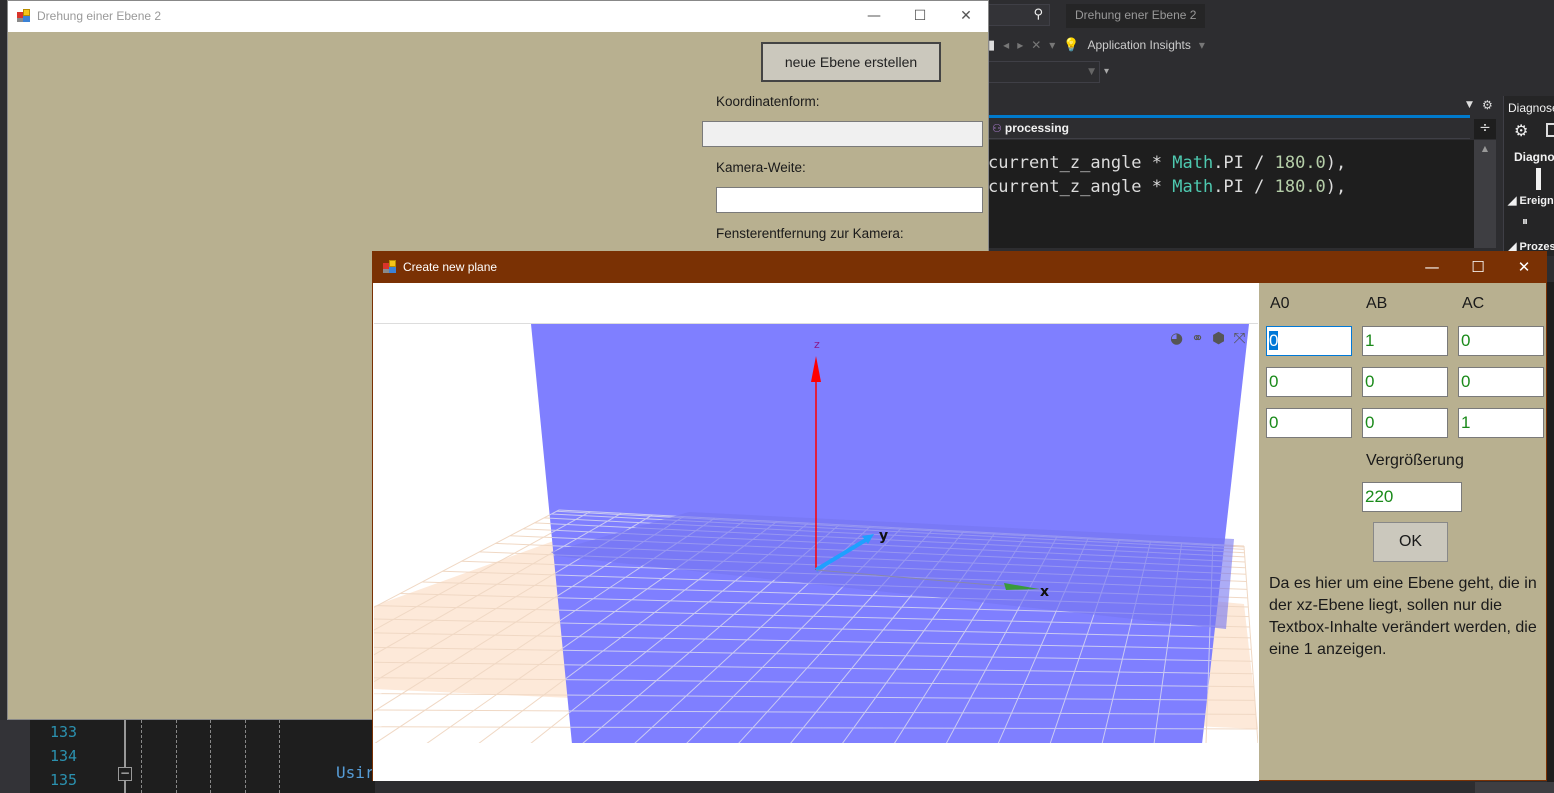  I want to click on ide-config-combo: ▼, so click(1044, 72).